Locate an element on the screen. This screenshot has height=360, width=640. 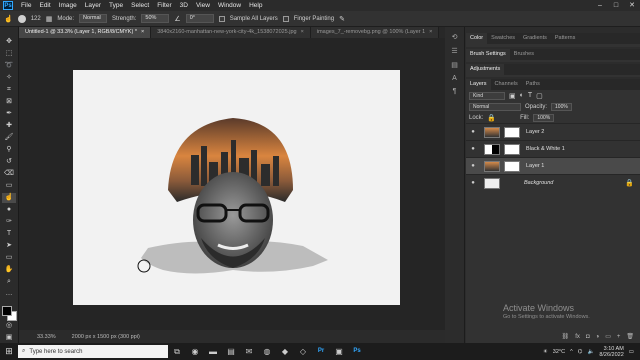
link-icon: ⛓ is located at coordinates (566, 336).